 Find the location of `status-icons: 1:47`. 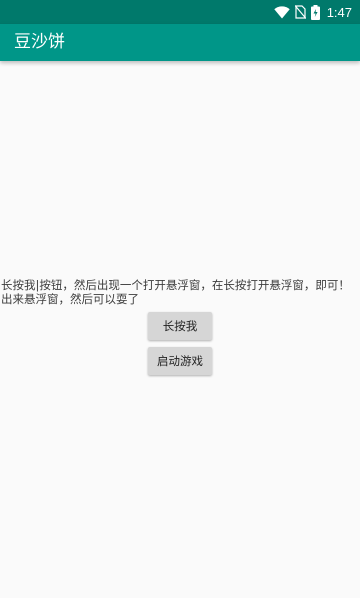

status-icons: 1:47 is located at coordinates (312, 12).